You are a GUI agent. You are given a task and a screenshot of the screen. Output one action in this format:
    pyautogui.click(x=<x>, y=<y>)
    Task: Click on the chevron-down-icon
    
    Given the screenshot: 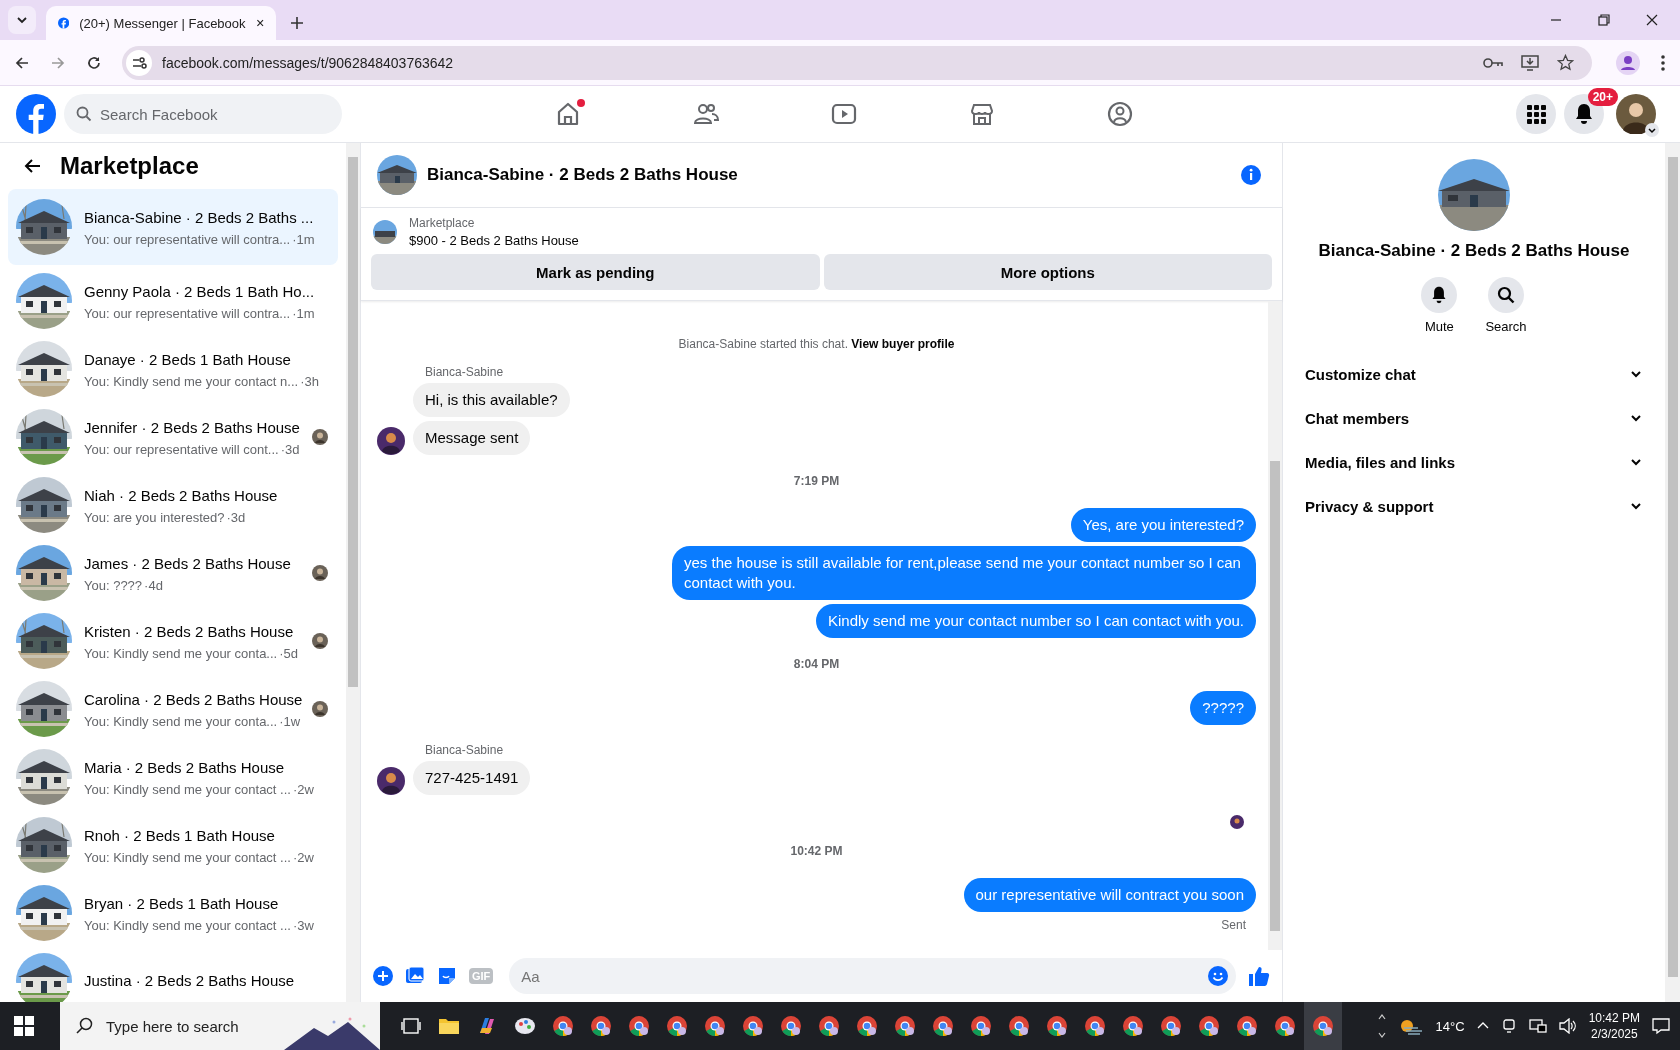 What is the action you would take?
    pyautogui.click(x=22, y=20)
    